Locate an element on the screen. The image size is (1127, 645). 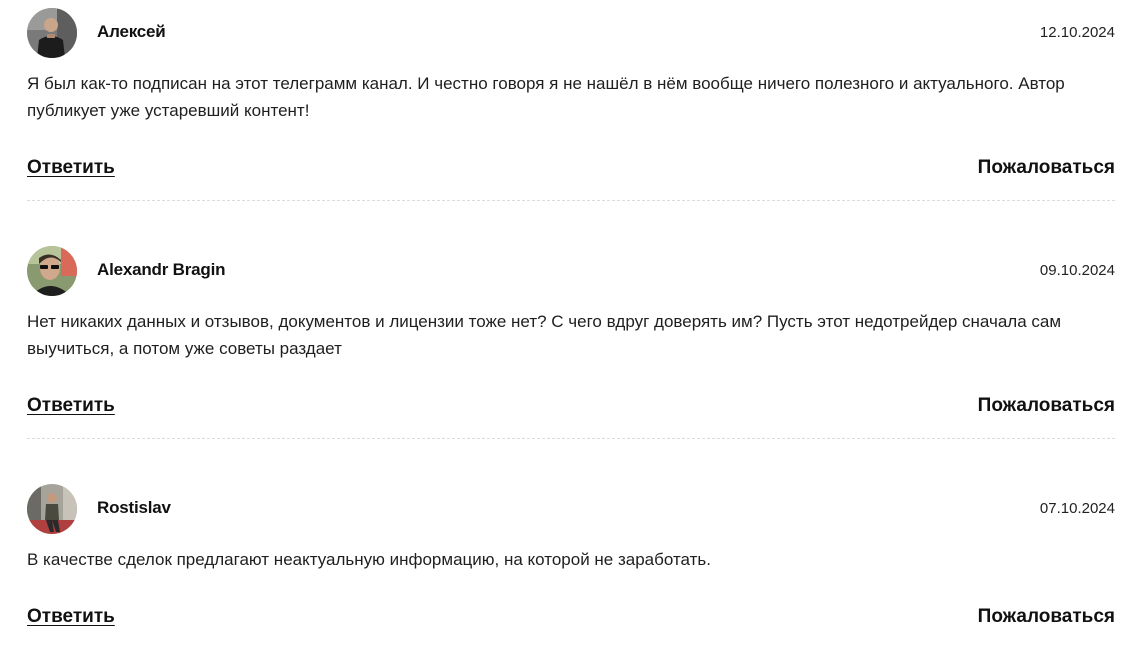
comment-author: Rostislav is located at coordinates (134, 507).